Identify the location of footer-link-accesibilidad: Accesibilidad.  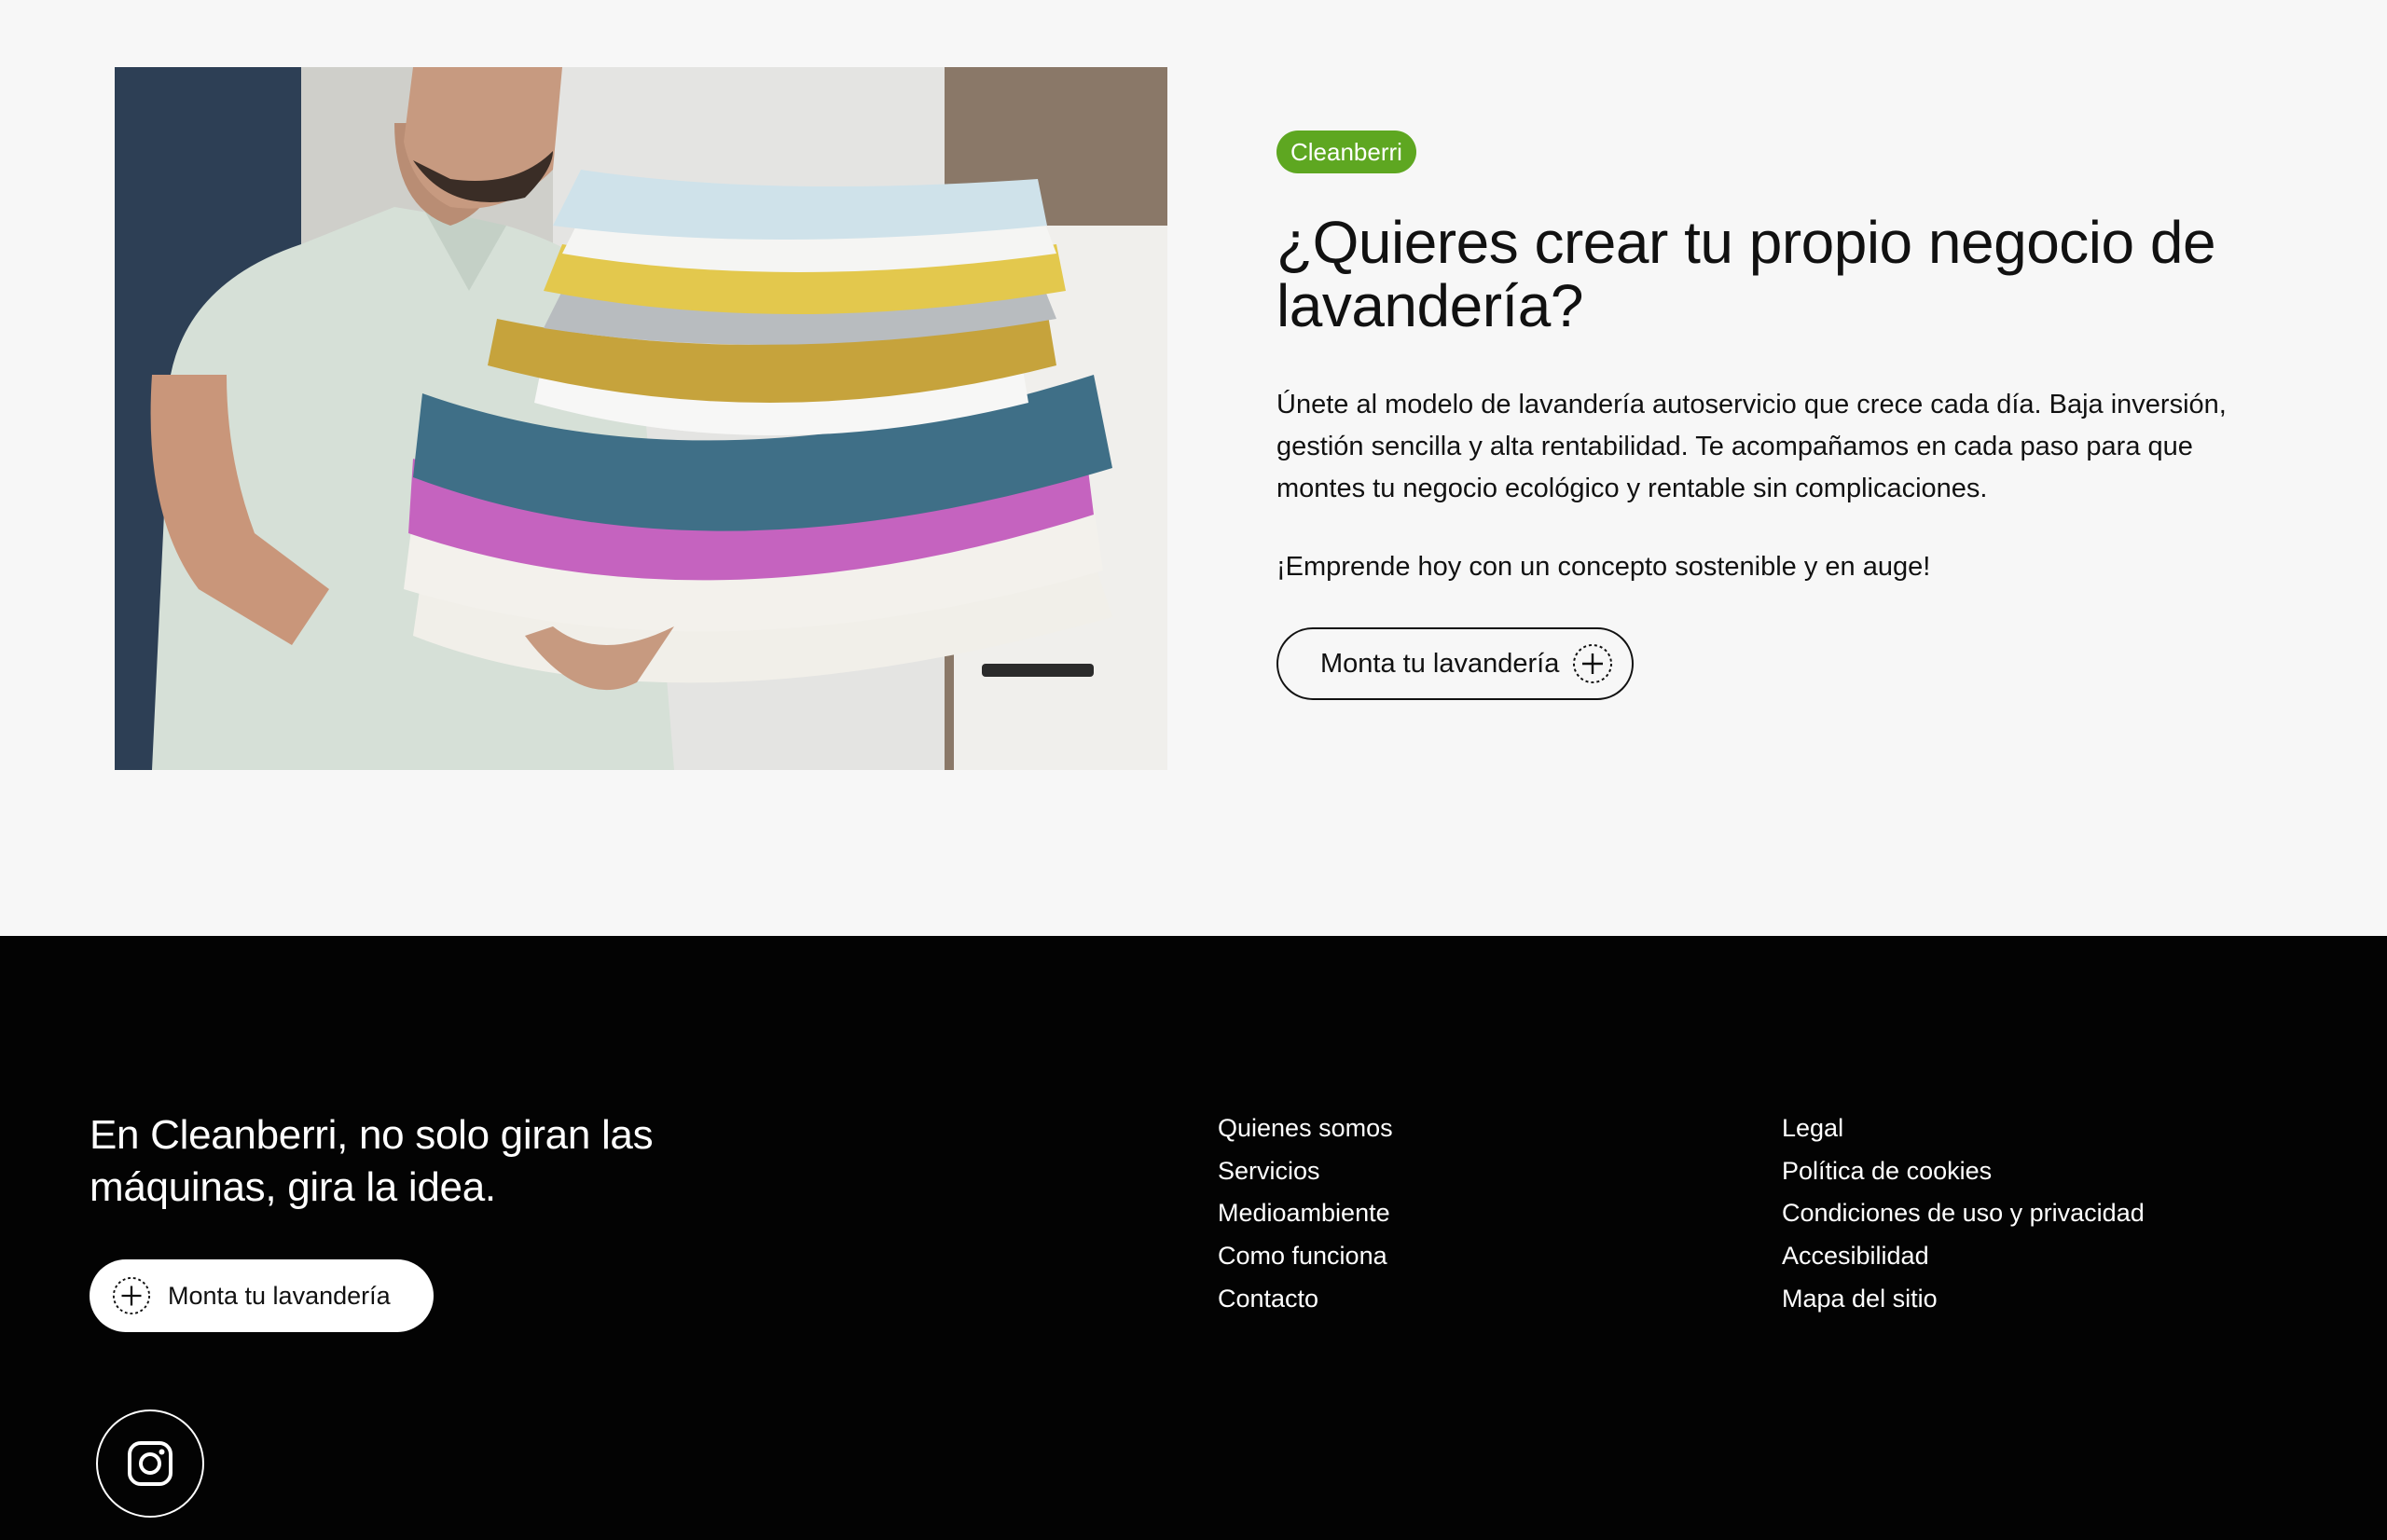
(1963, 1256).